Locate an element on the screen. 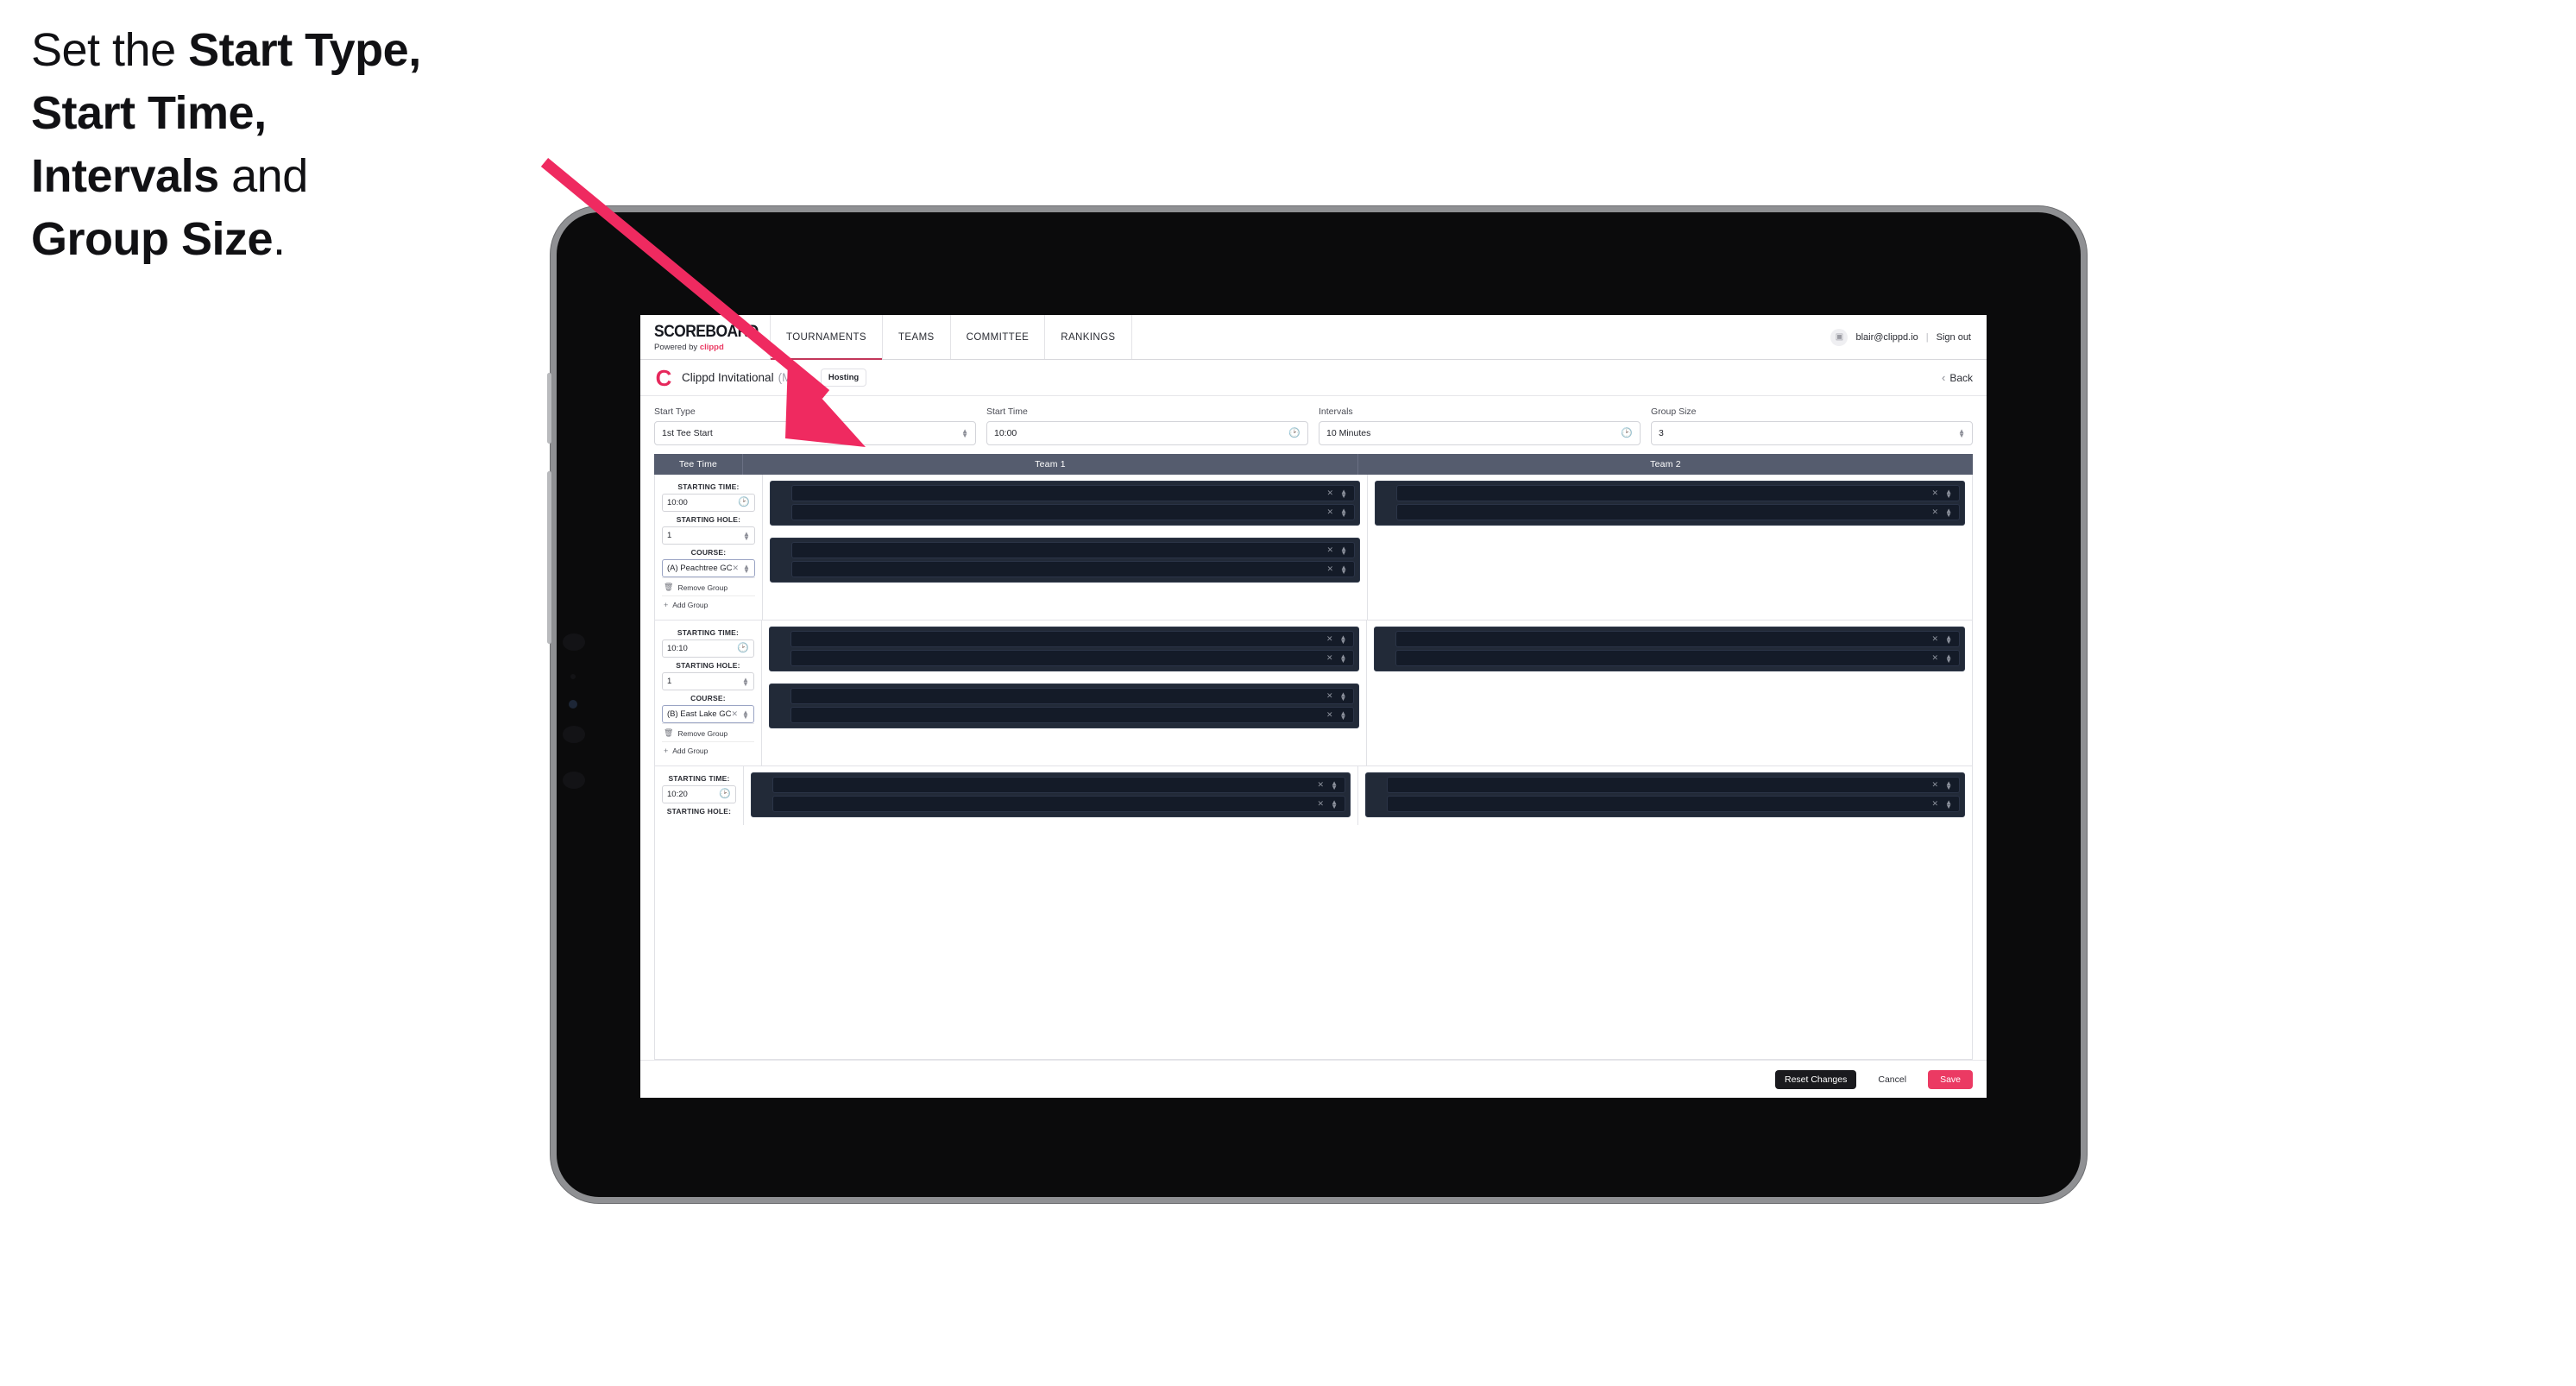  chevron-left-icon: ‹ is located at coordinates (1943, 377).